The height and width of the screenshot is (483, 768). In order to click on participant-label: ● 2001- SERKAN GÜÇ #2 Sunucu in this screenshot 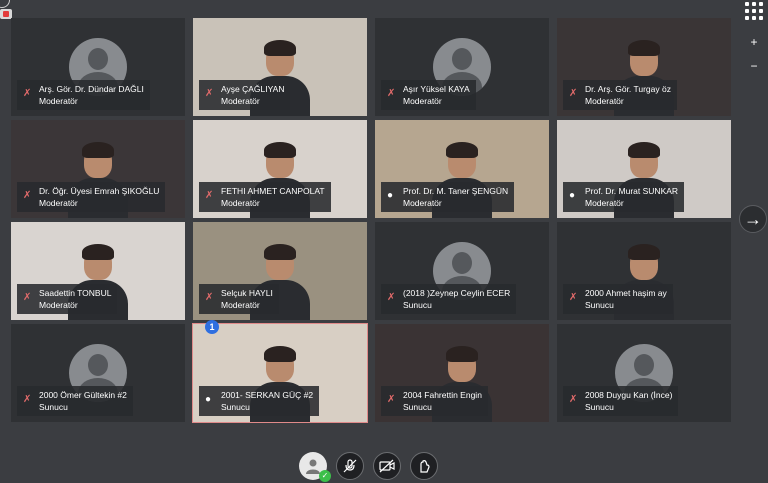, I will do `click(259, 401)`.